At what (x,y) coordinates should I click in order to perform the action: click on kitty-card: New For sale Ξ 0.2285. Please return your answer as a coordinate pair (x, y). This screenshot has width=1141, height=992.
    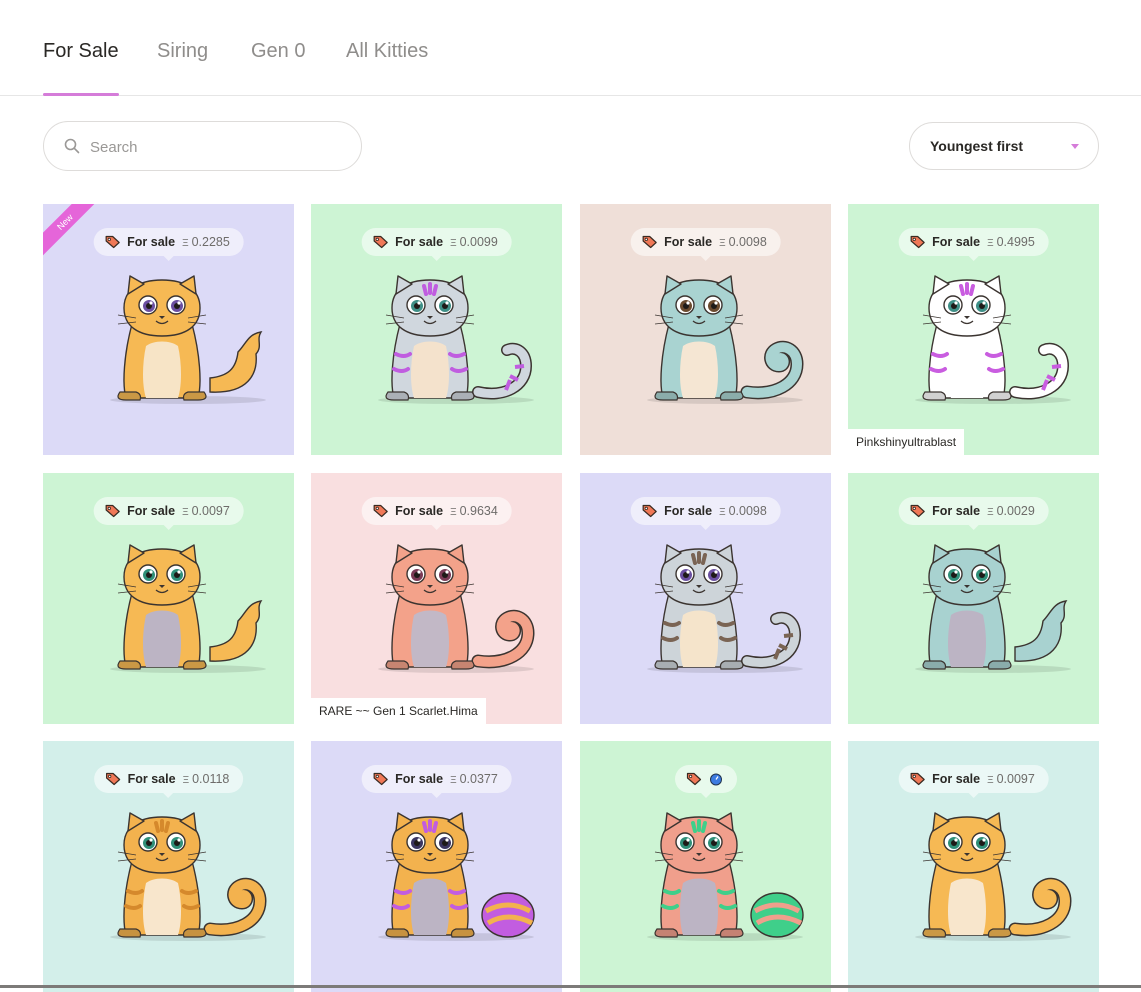
    Looking at the image, I should click on (168, 329).